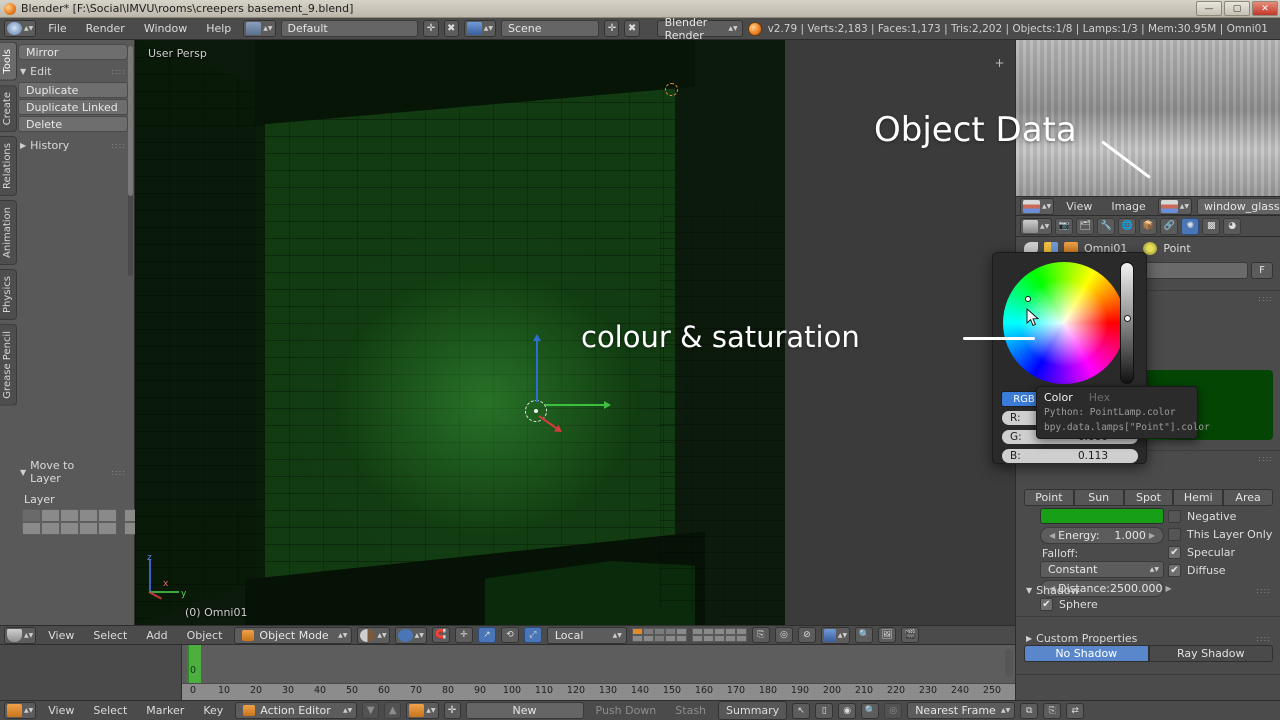  Describe the element at coordinates (486, 635) in the screenshot. I see `manipulator-translate-button: ↗` at that location.